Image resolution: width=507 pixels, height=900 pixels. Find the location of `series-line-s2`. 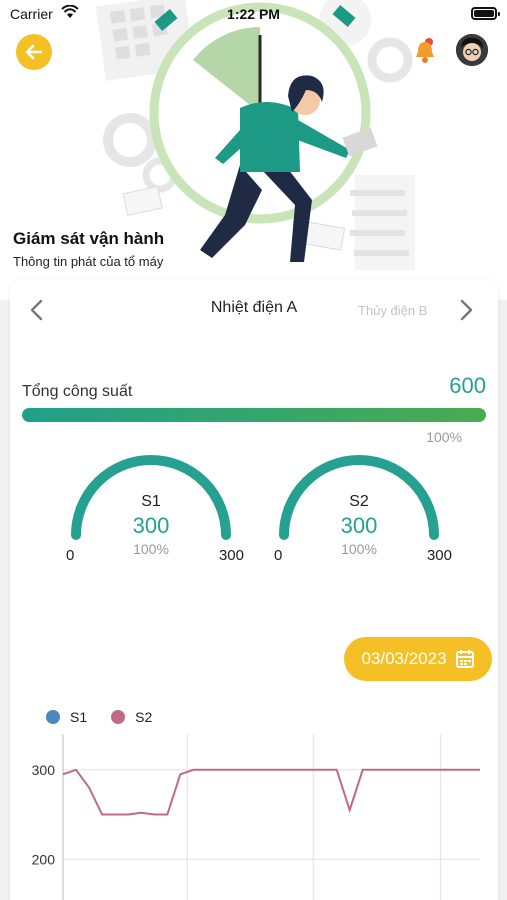

series-line-s2 is located at coordinates (271, 792).